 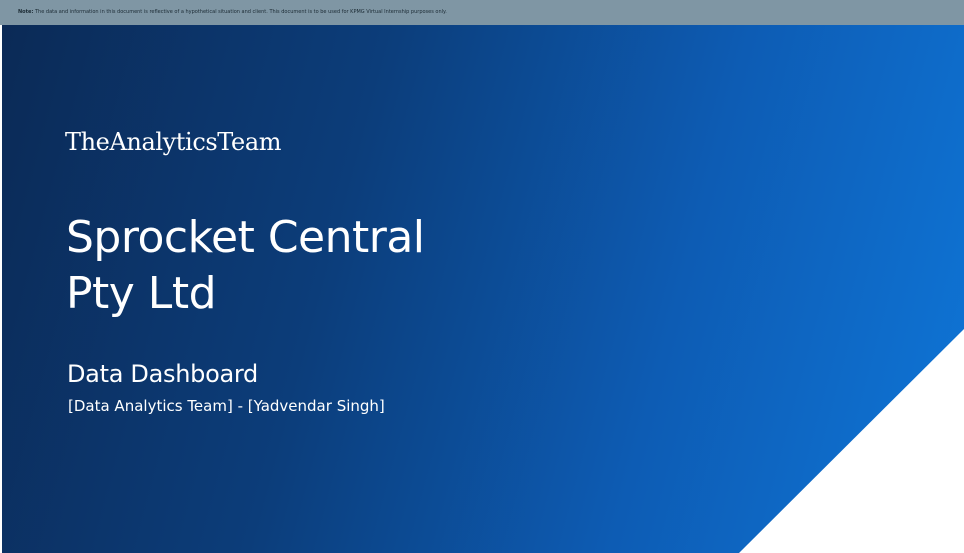 What do you see at coordinates (26, 12) in the screenshot?
I see `note-label: Note:` at bounding box center [26, 12].